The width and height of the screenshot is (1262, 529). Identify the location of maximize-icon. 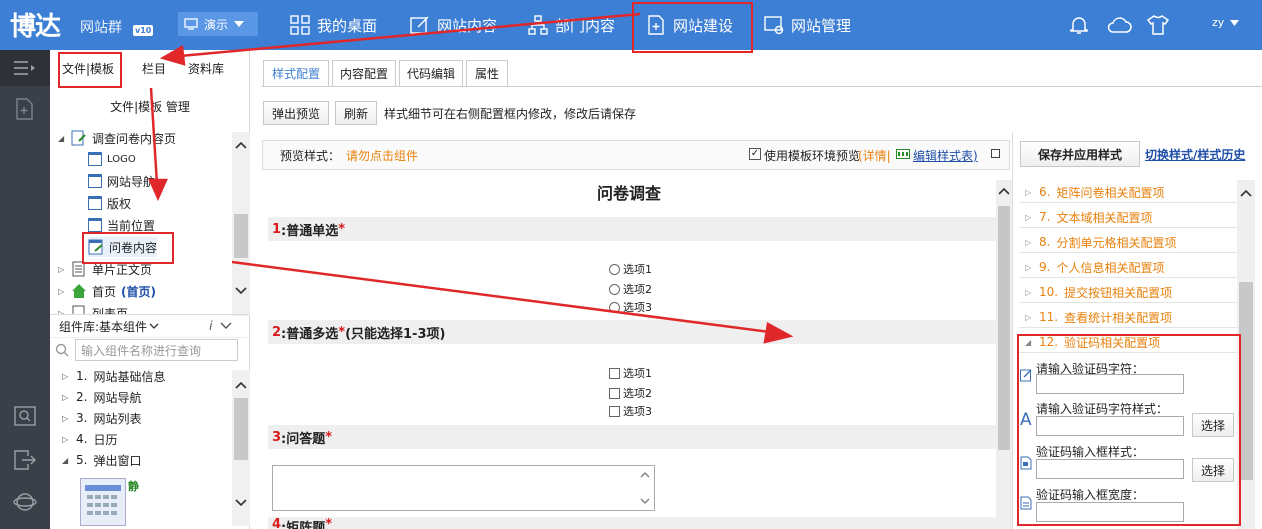
(995, 153).